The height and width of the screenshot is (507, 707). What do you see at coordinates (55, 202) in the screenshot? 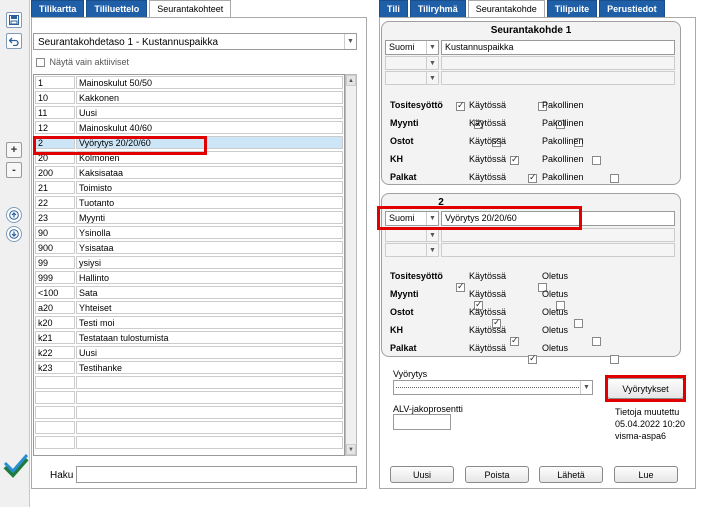
I see `list-item-code: 22` at bounding box center [55, 202].